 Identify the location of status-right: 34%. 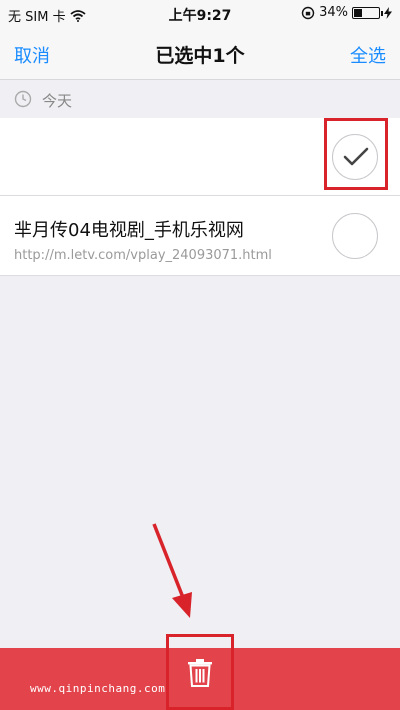
(346, 12).